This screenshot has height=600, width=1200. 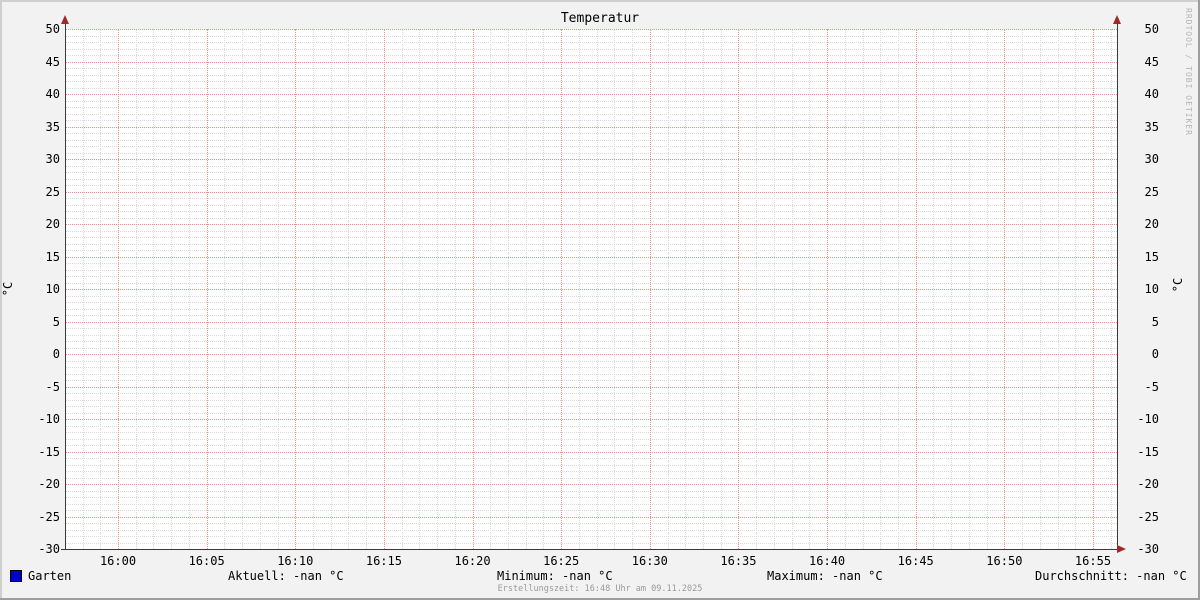 I want to click on x-axis-tick-label: 16:20, so click(x=472, y=561).